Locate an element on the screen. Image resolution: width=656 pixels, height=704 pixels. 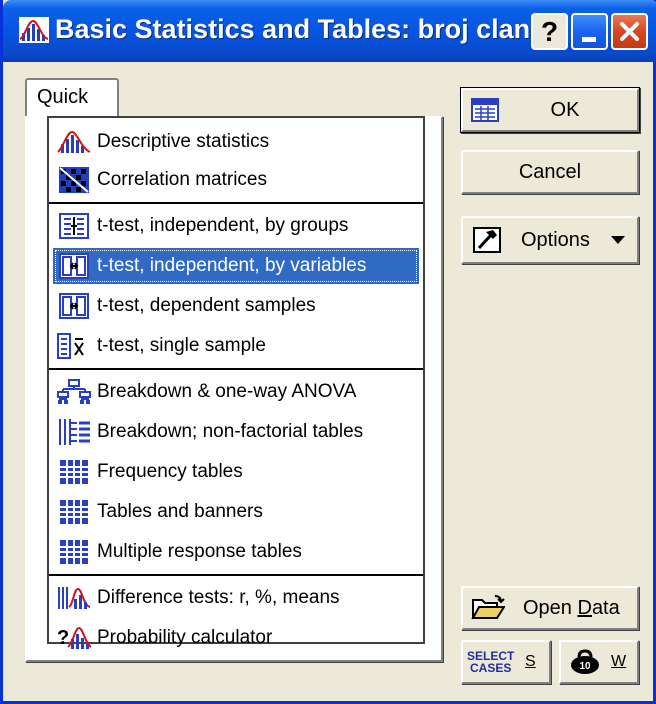
t-test-variables-icon is located at coordinates (74, 266).